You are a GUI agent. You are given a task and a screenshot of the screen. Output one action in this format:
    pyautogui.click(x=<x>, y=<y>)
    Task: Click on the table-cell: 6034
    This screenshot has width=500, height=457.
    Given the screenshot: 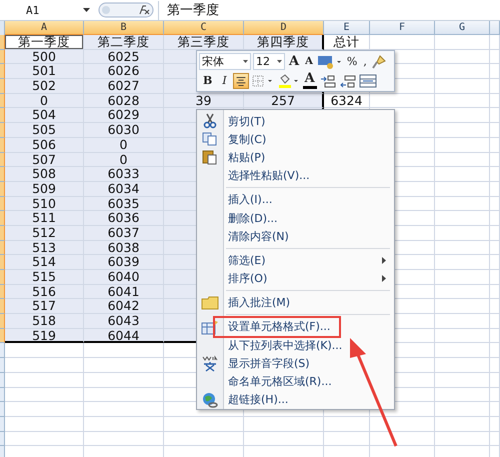 What is the action you would take?
    pyautogui.click(x=124, y=189)
    